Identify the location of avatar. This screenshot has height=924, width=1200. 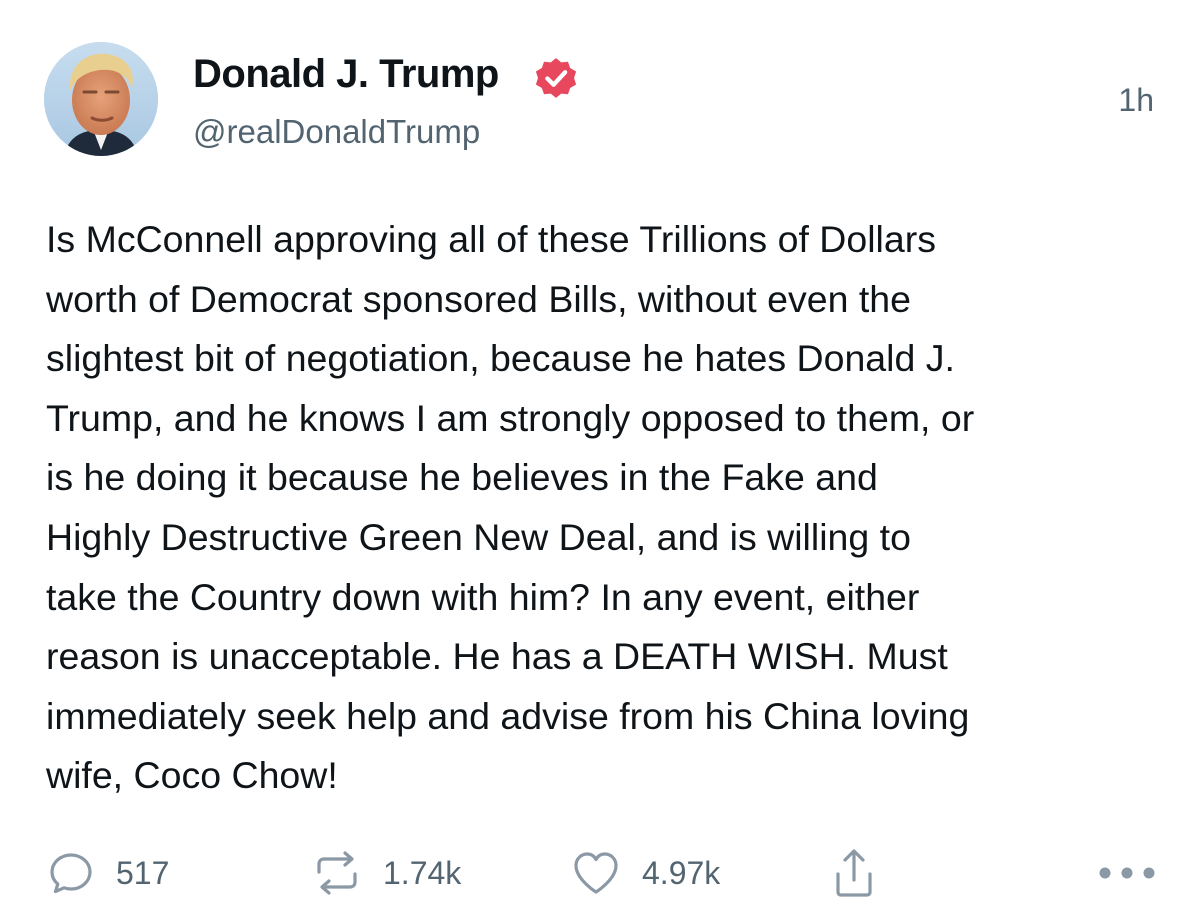
(101, 99).